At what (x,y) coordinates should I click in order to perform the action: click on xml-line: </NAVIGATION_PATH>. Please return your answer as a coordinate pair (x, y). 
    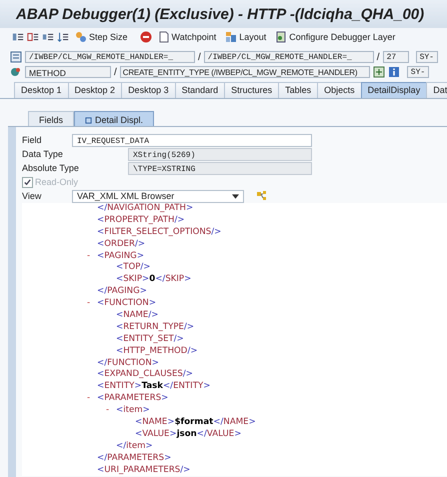
    Looking at the image, I should click on (145, 209).